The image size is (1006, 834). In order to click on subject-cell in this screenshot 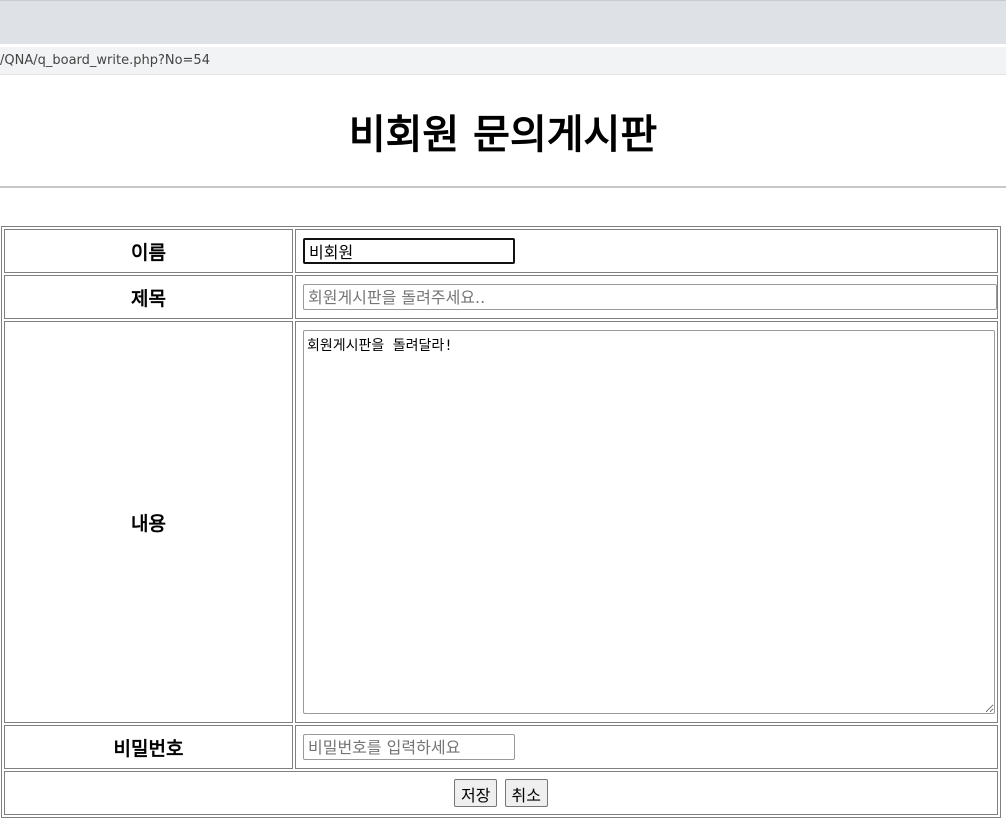, I will do `click(646, 297)`.